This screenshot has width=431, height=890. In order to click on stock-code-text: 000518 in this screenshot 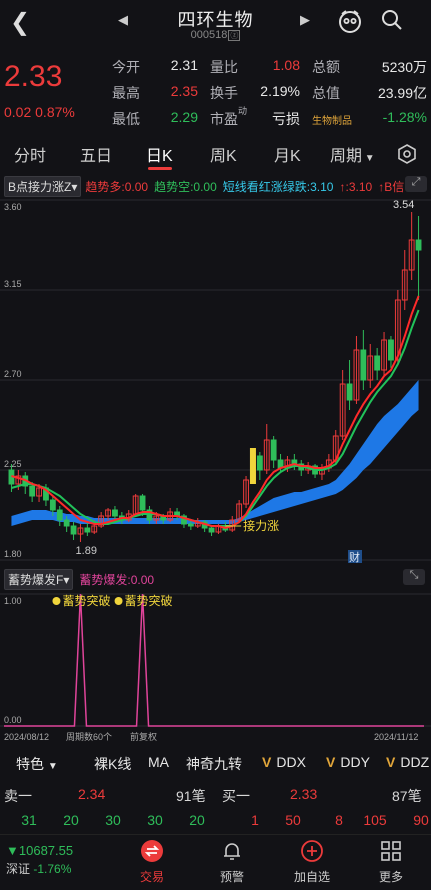, I will do `click(209, 35)`.